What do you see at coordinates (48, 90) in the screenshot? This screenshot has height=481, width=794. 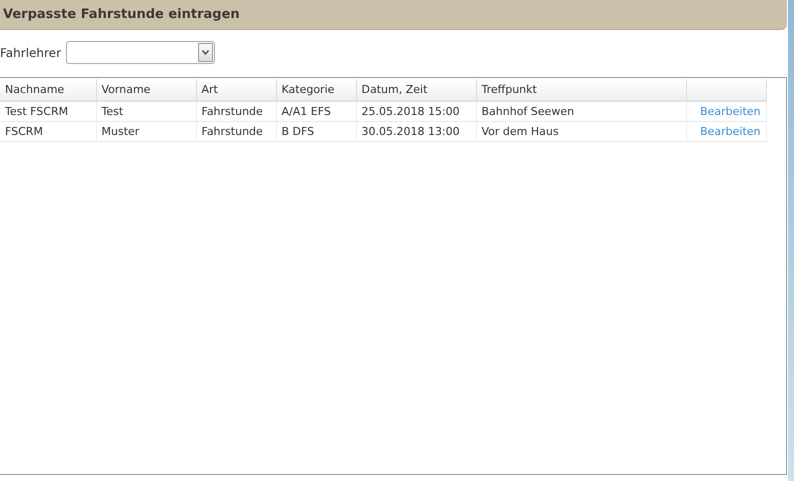 I see `column-header: Nachname` at bounding box center [48, 90].